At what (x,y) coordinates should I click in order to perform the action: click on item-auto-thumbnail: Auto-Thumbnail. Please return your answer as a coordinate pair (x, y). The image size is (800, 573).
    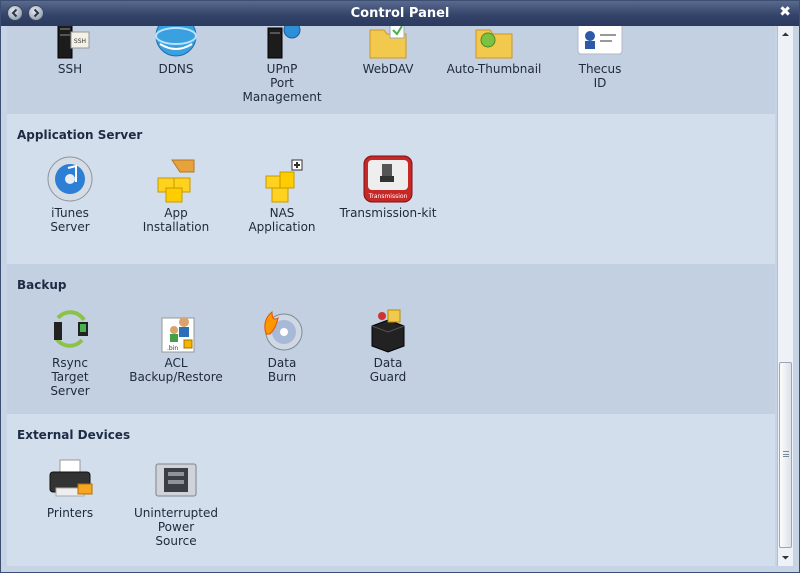
    Looking at the image, I should click on (494, 51).